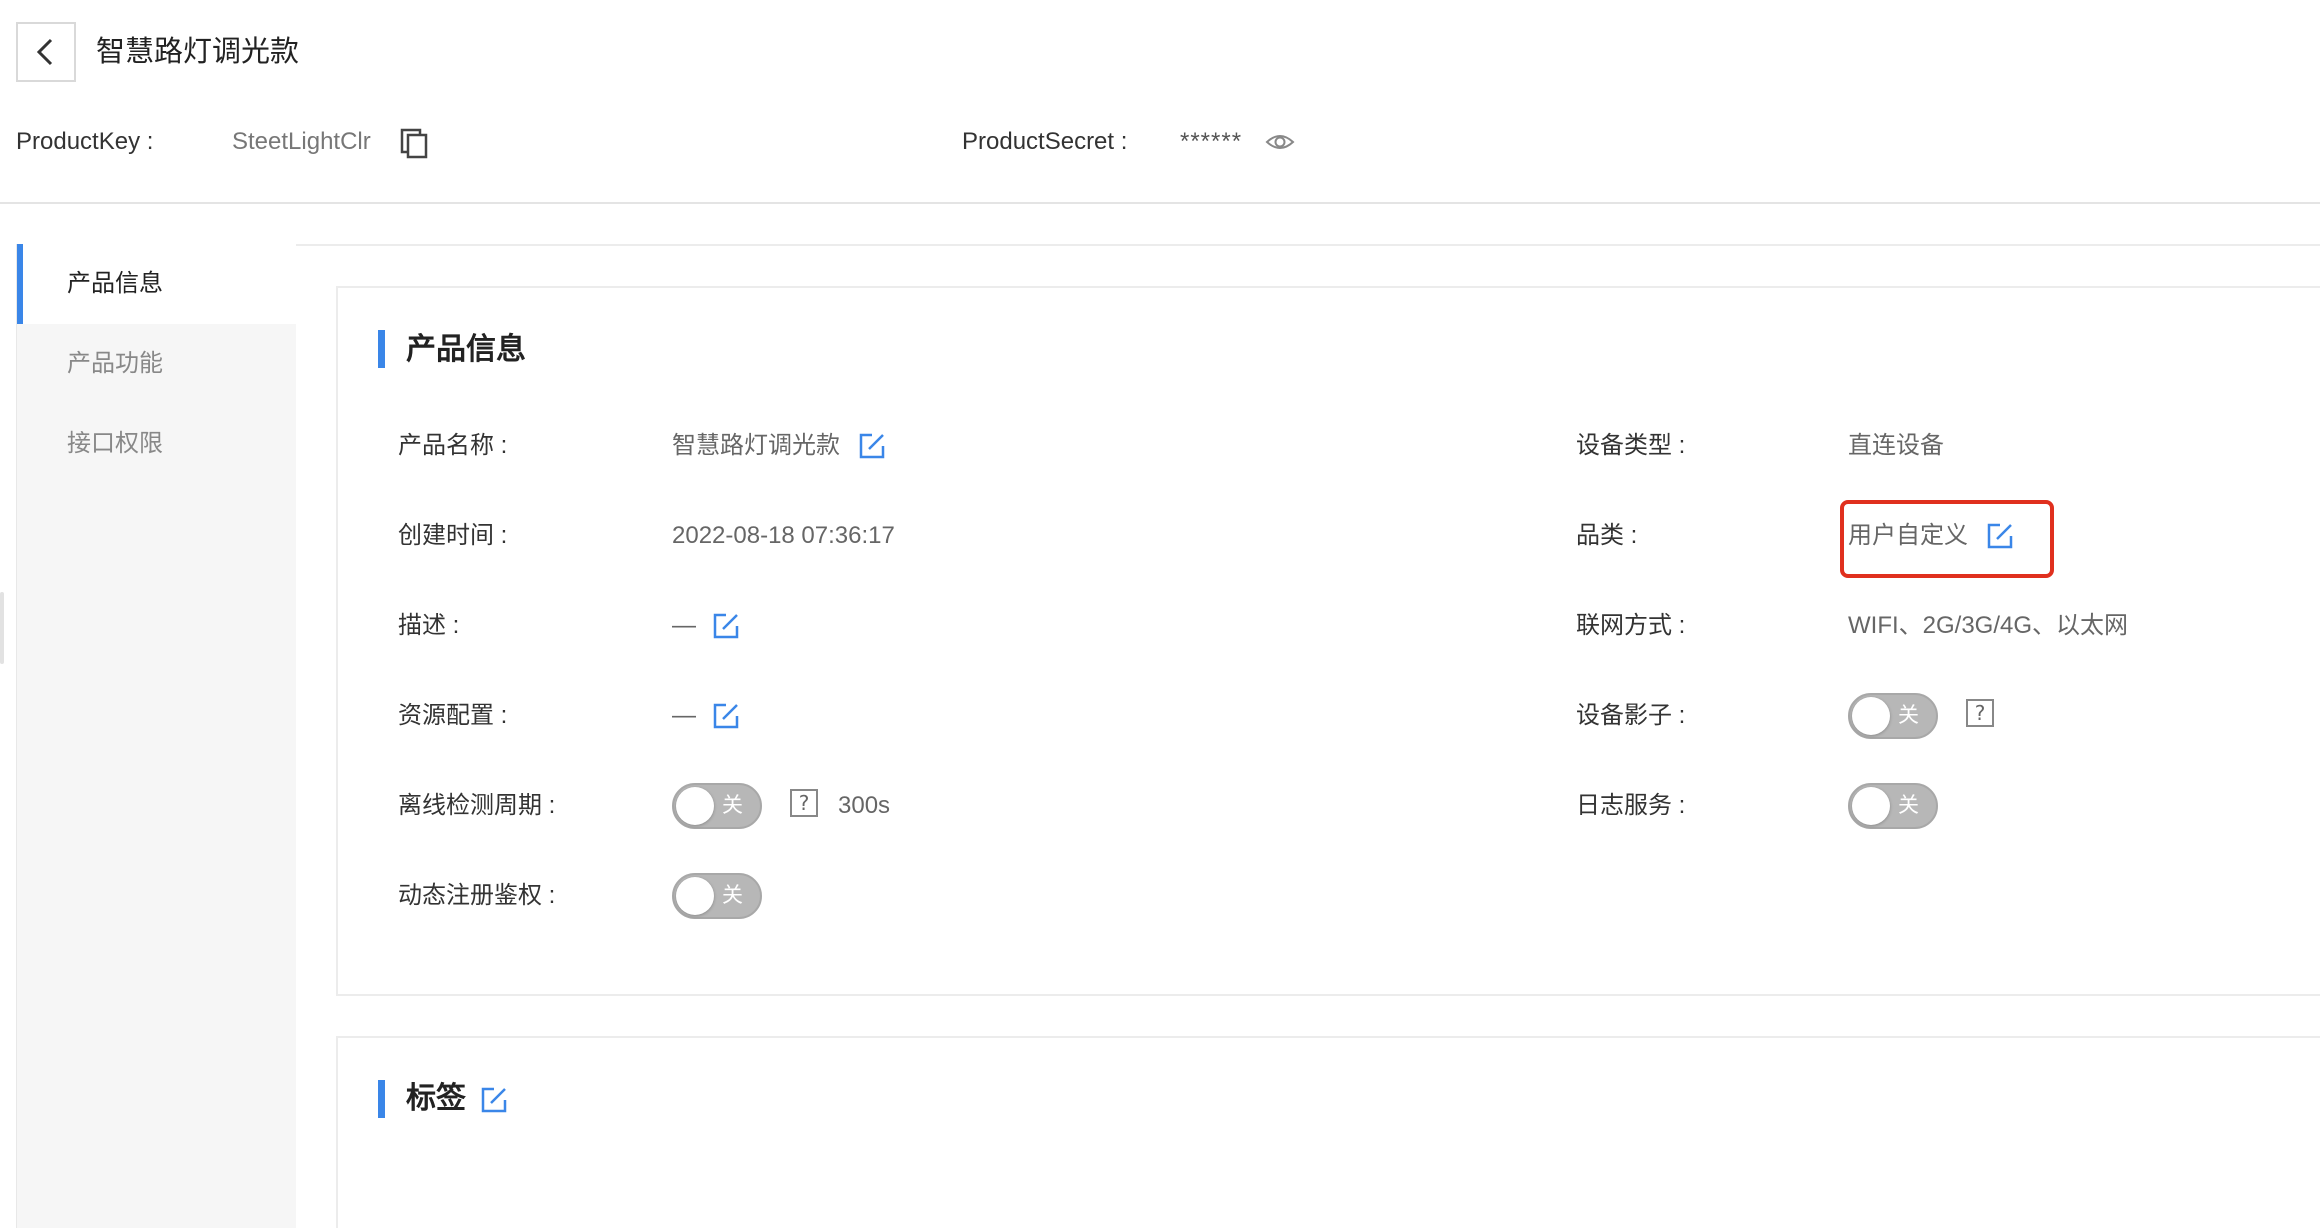 This screenshot has height=1228, width=2320. I want to click on copy-icon, so click(415, 143).